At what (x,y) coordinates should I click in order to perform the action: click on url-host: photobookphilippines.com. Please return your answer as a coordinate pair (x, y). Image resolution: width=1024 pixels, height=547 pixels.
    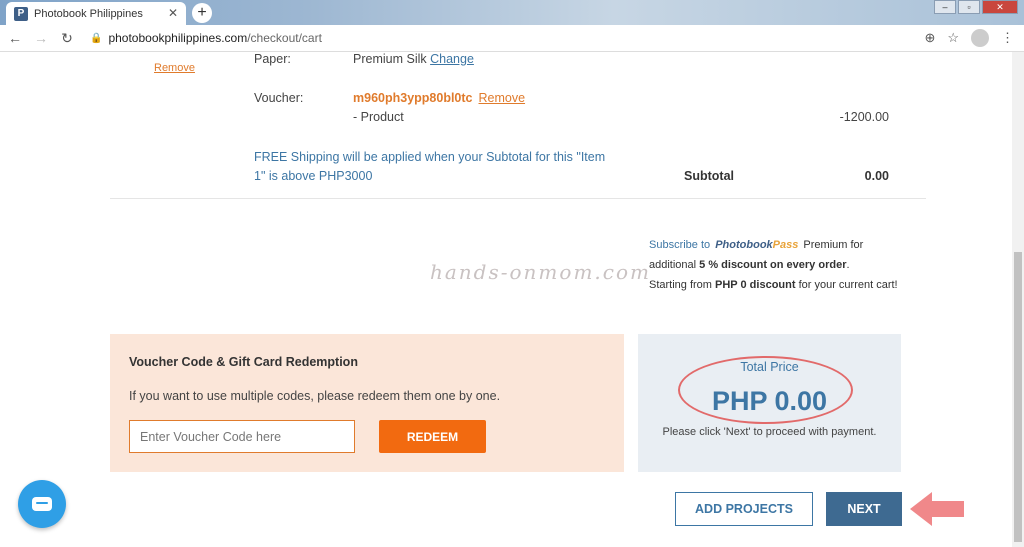
    Looking at the image, I should click on (178, 38).